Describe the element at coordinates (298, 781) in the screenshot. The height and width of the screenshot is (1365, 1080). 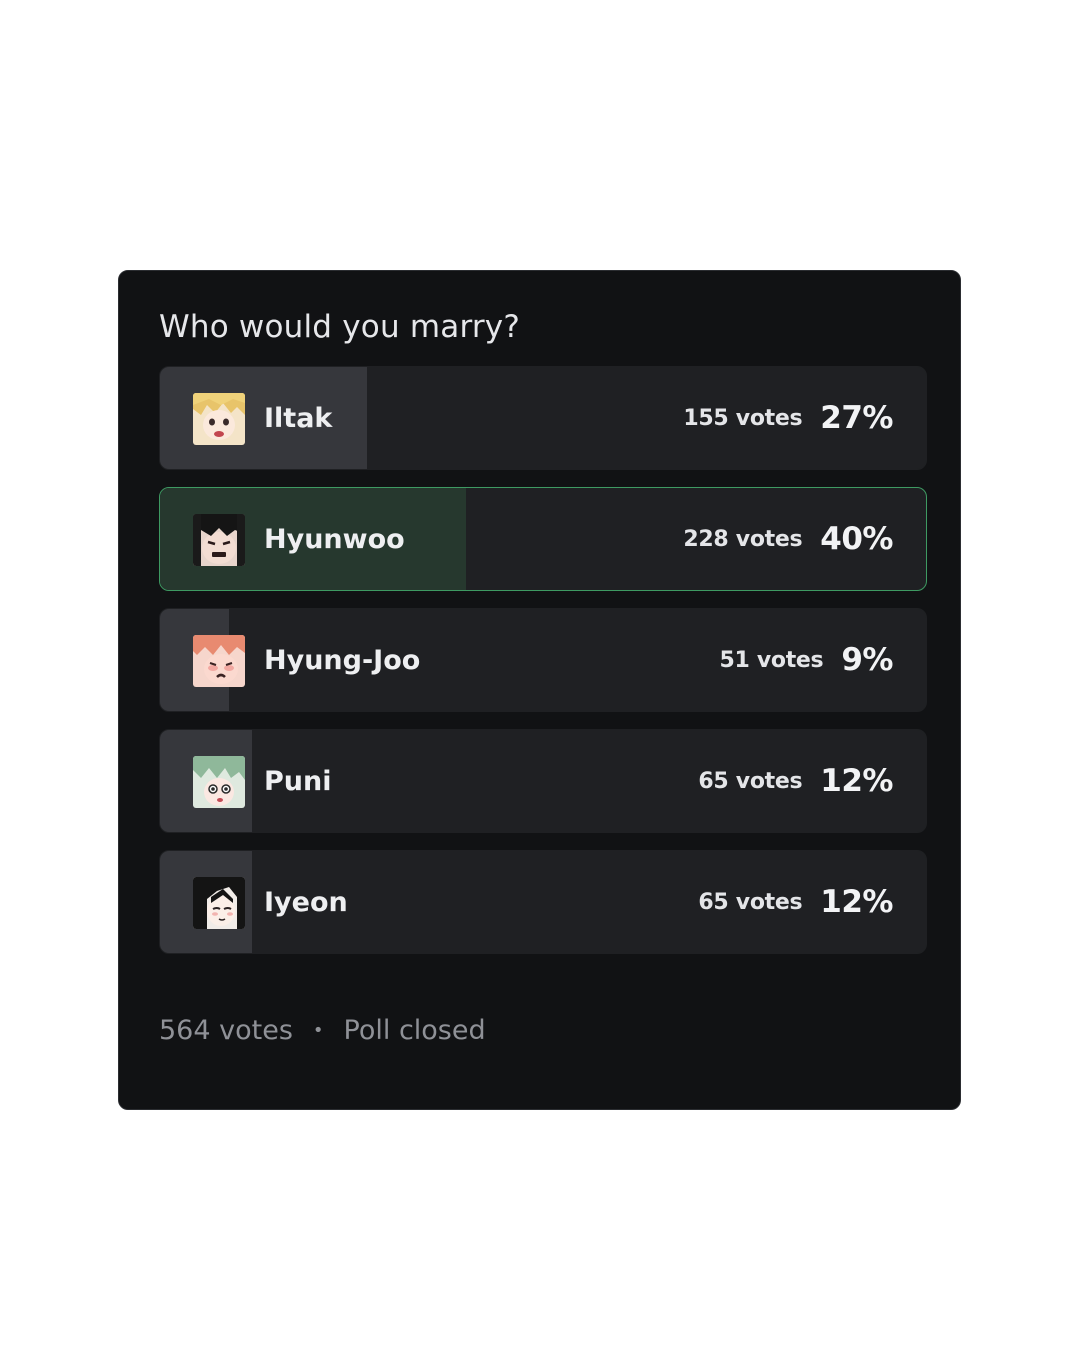
I see `poll-answer-label: Puni` at that location.